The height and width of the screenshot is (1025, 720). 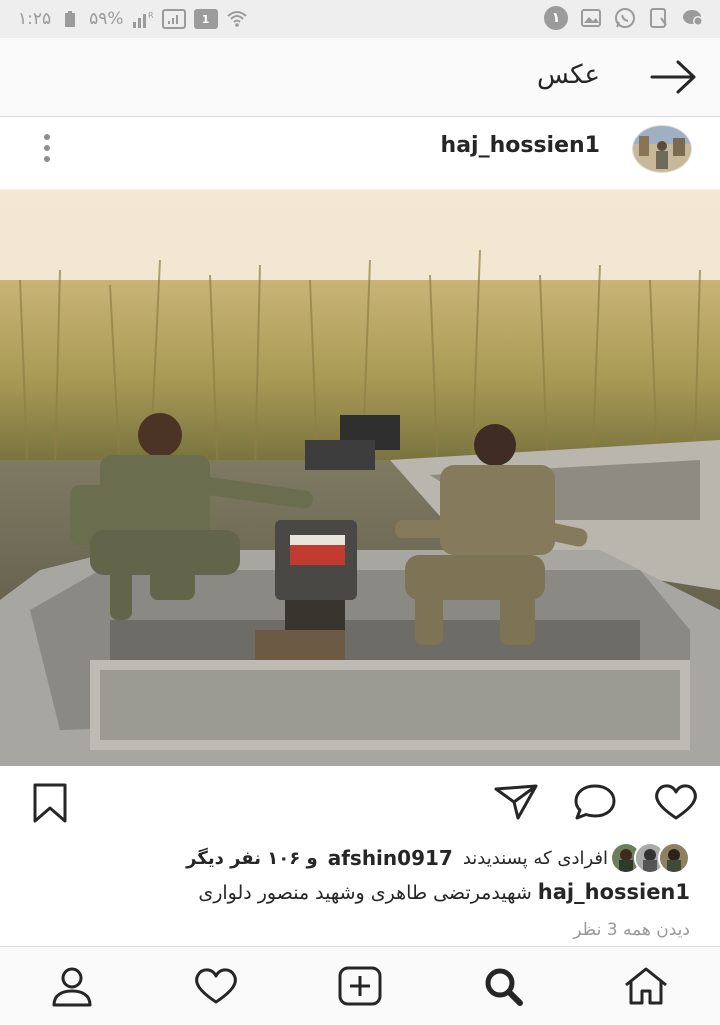 I want to click on status-bar-left: ۱:۲۵ ۵۹% R 1, so click(x=133, y=19).